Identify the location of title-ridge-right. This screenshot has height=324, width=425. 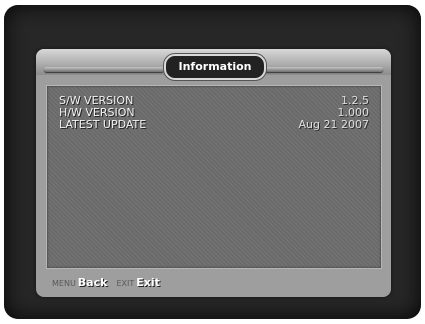
(323, 69).